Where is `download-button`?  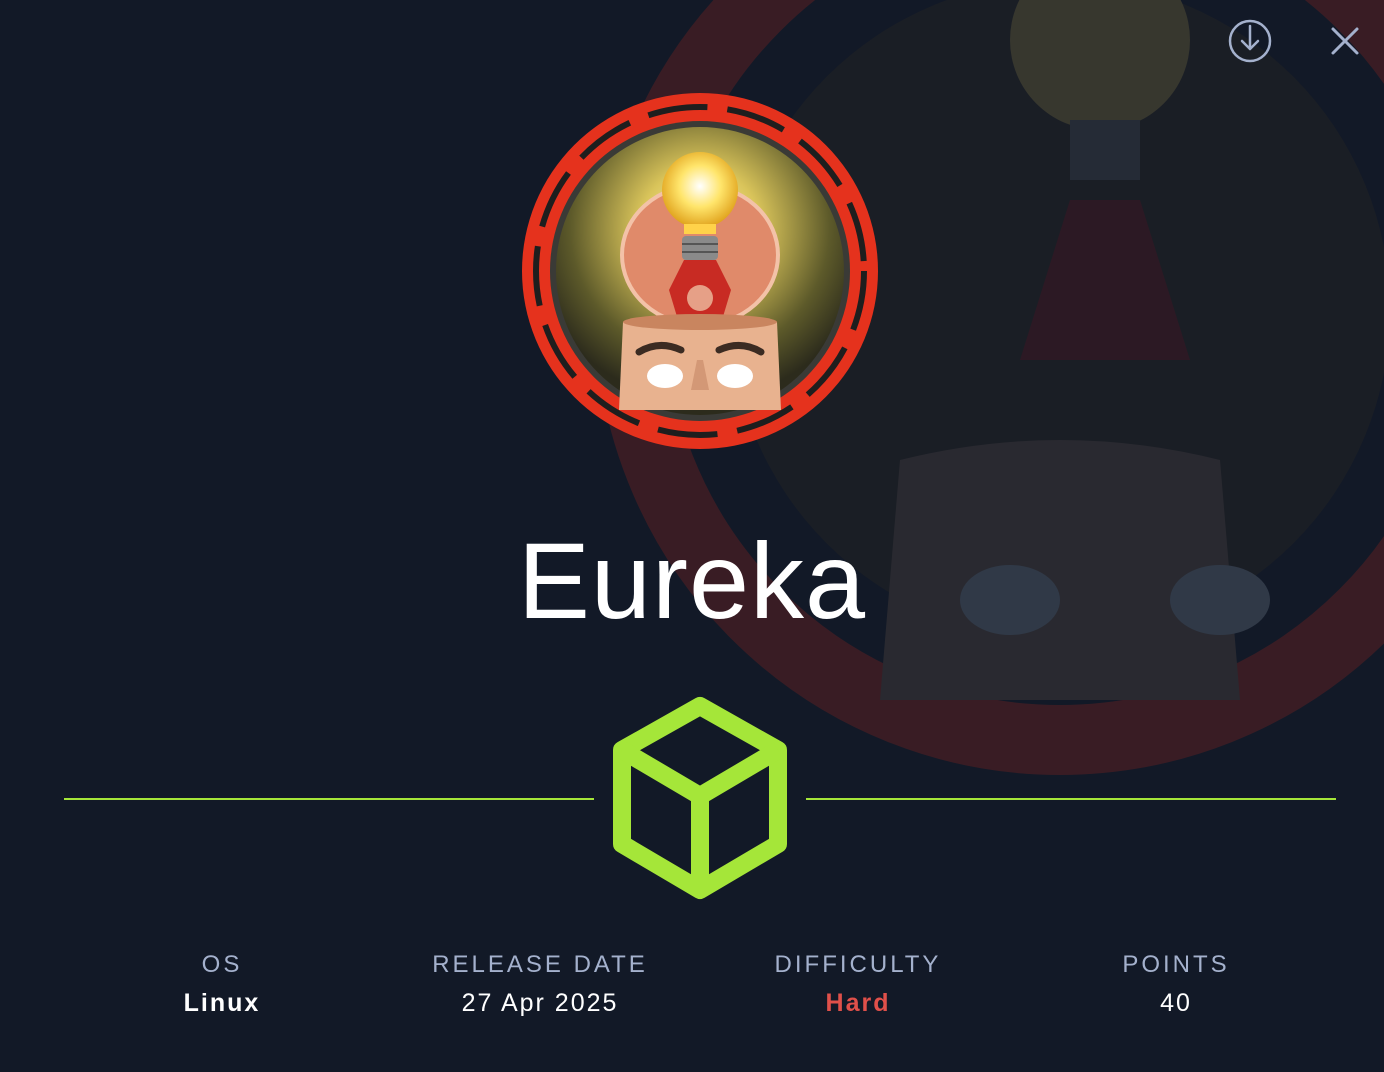 download-button is located at coordinates (1250, 41).